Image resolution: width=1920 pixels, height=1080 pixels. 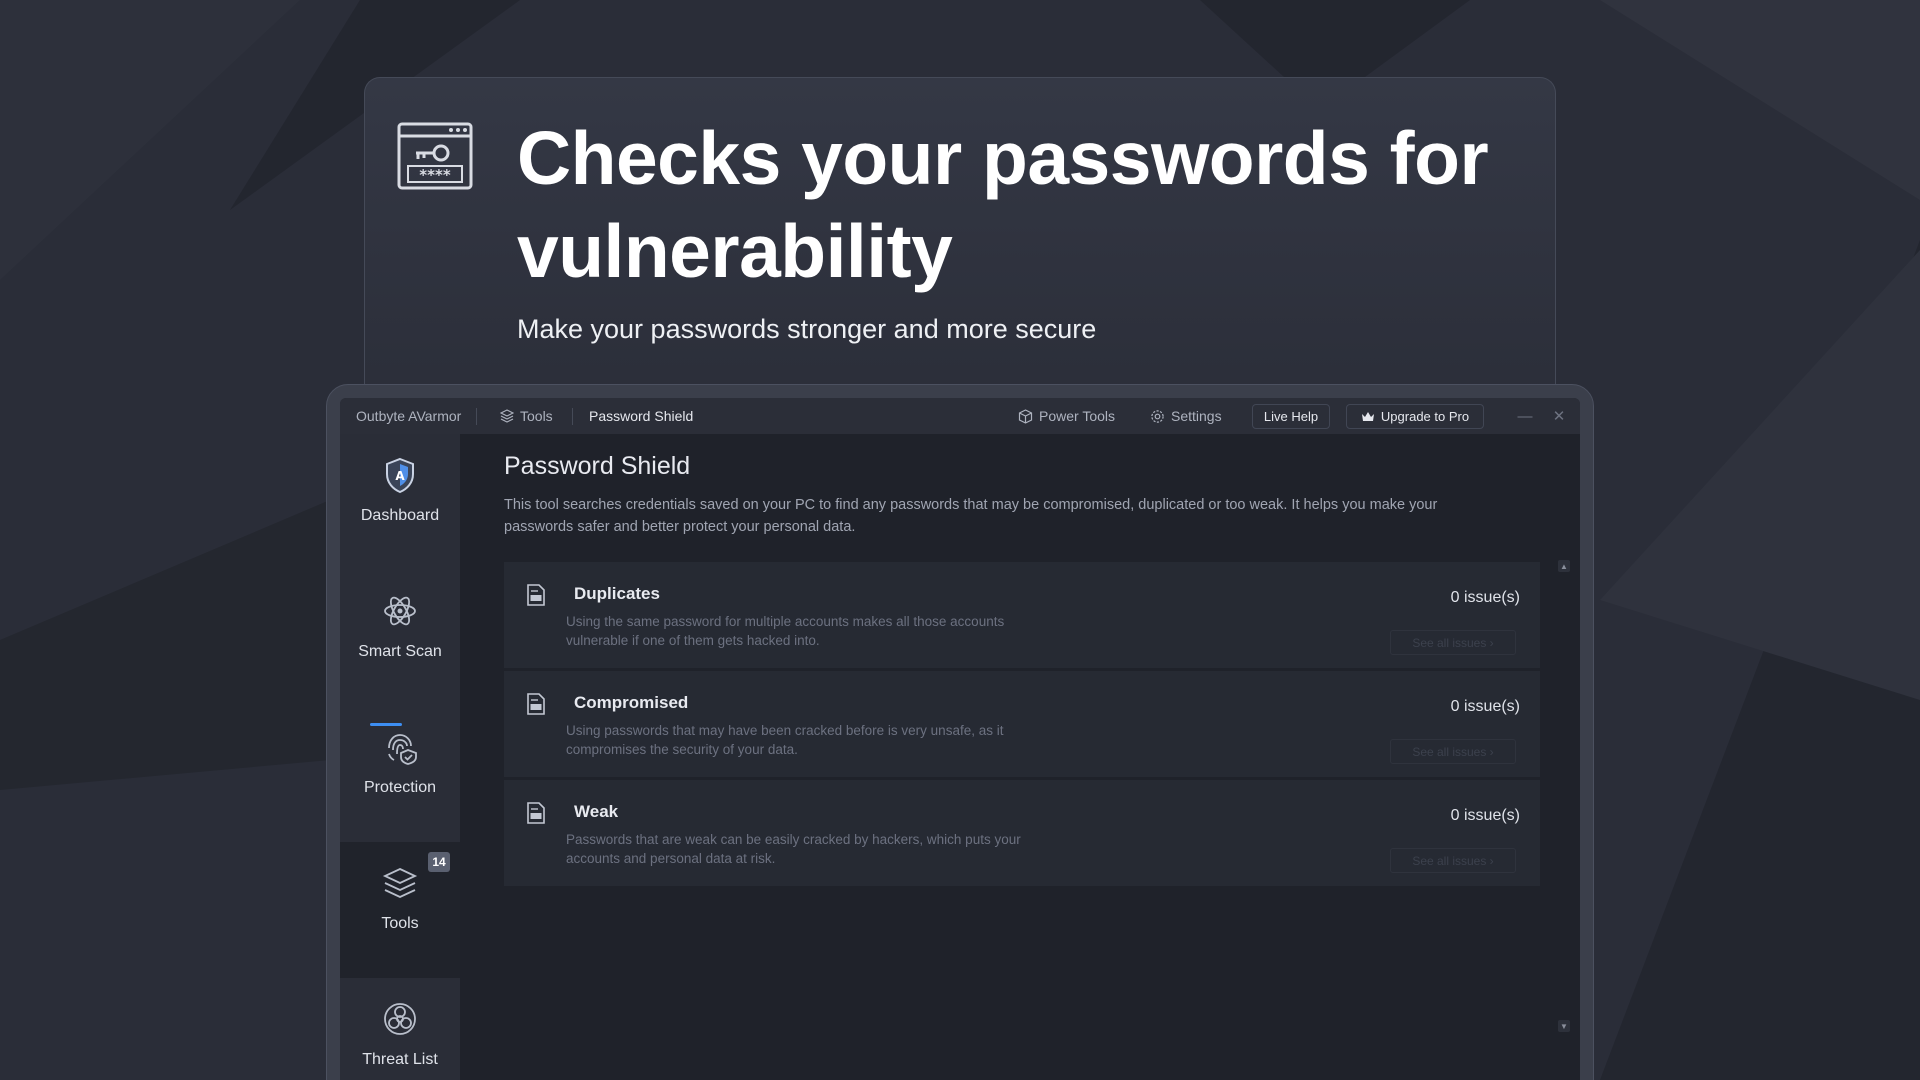 I want to click on hero-title: Checks your passwords for vulnerability, so click(x=1003, y=204).